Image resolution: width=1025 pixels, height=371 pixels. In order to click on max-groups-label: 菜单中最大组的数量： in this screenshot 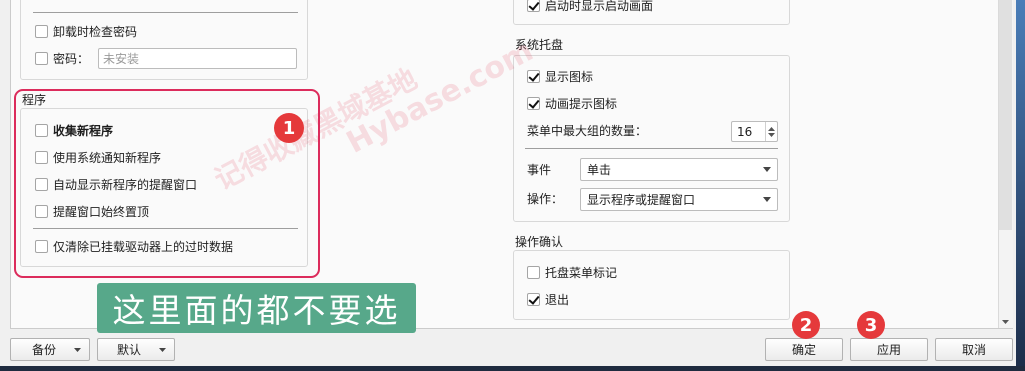, I will do `click(587, 131)`.